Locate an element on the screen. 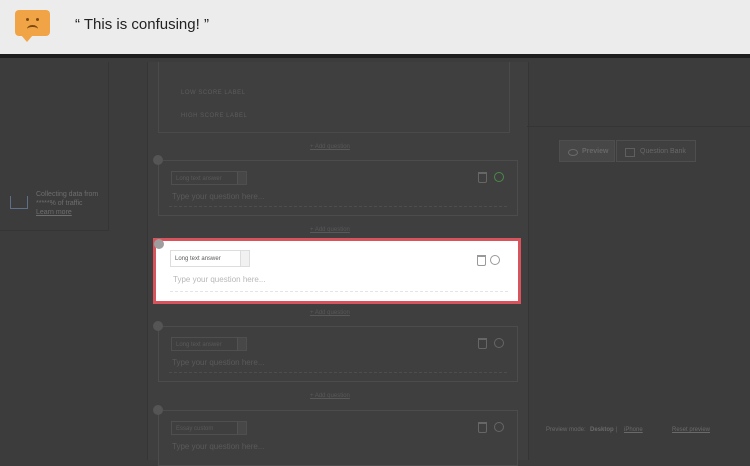  reset-preview-link: Reset preview is located at coordinates (691, 430).